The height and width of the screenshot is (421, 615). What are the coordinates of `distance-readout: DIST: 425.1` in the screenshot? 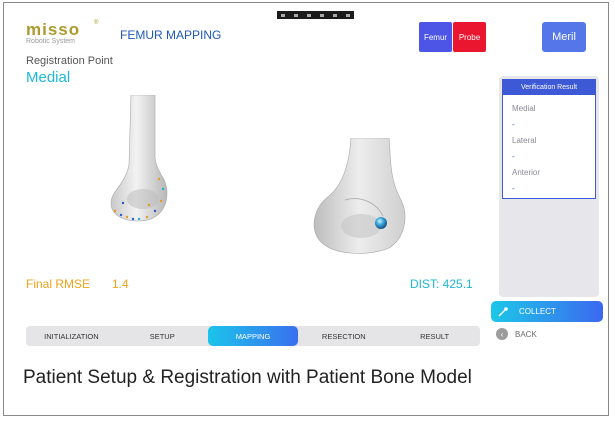 It's located at (441, 284).